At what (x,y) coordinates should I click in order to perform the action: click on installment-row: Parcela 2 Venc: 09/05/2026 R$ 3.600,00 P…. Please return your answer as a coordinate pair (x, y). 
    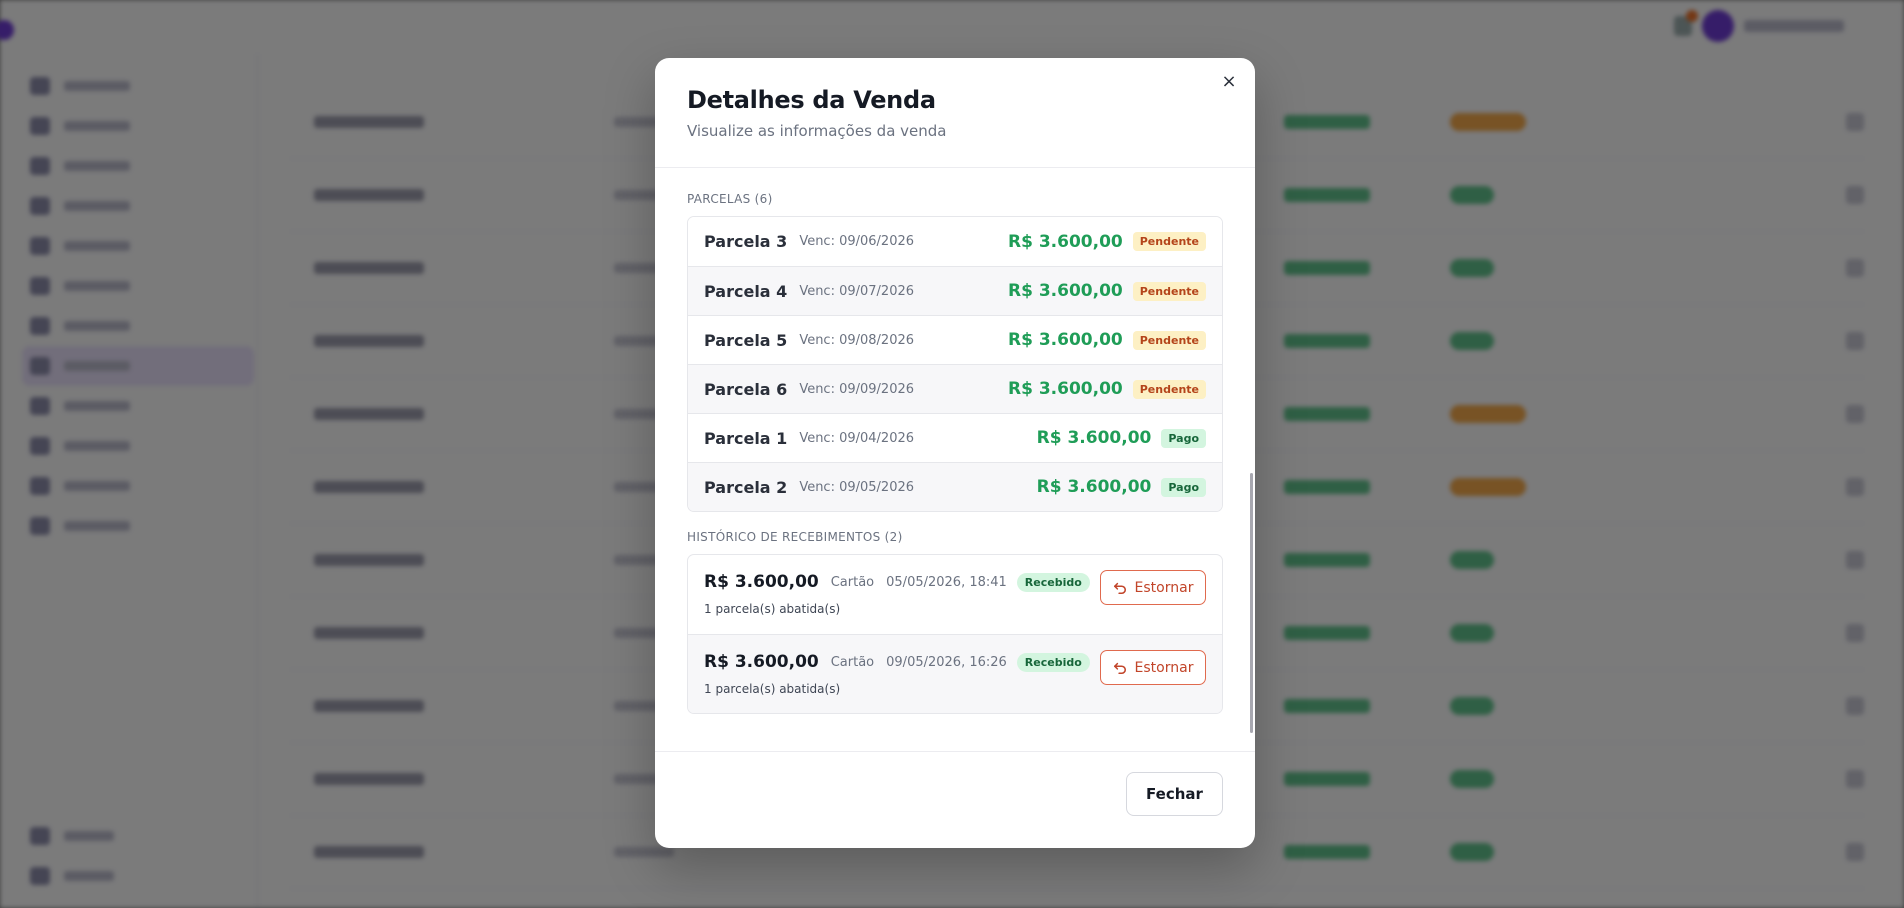
    Looking at the image, I should click on (955, 486).